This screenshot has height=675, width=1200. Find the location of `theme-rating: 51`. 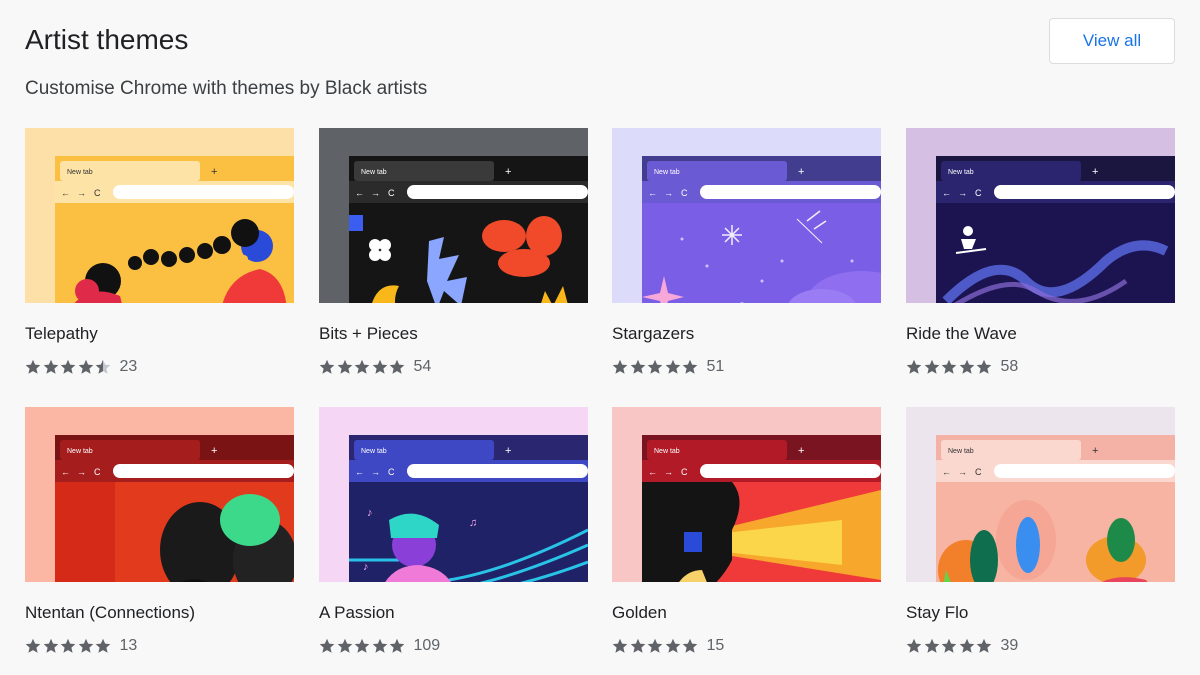

theme-rating: 51 is located at coordinates (668, 367).